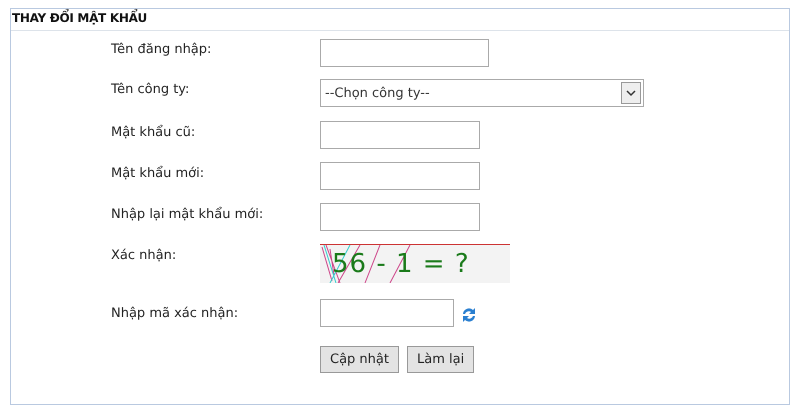 This screenshot has height=415, width=800. I want to click on field-label: Mật khẩu cũ:, so click(153, 133).